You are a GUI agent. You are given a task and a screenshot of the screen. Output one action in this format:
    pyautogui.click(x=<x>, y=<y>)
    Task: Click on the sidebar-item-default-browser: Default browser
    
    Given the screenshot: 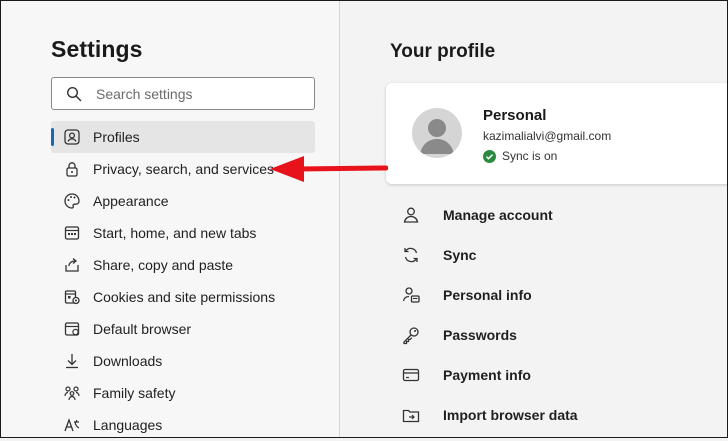 What is the action you would take?
    pyautogui.click(x=183, y=329)
    